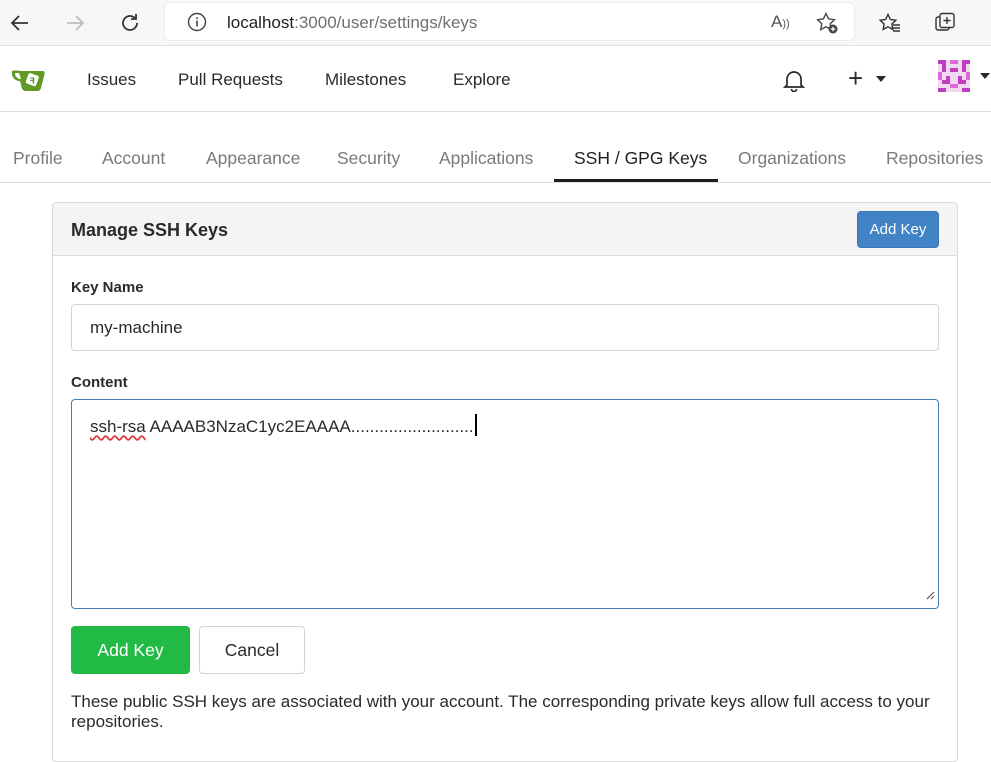 The image size is (991, 762). What do you see at coordinates (130, 650) in the screenshot?
I see `add-key-submit-button: Add Key` at bounding box center [130, 650].